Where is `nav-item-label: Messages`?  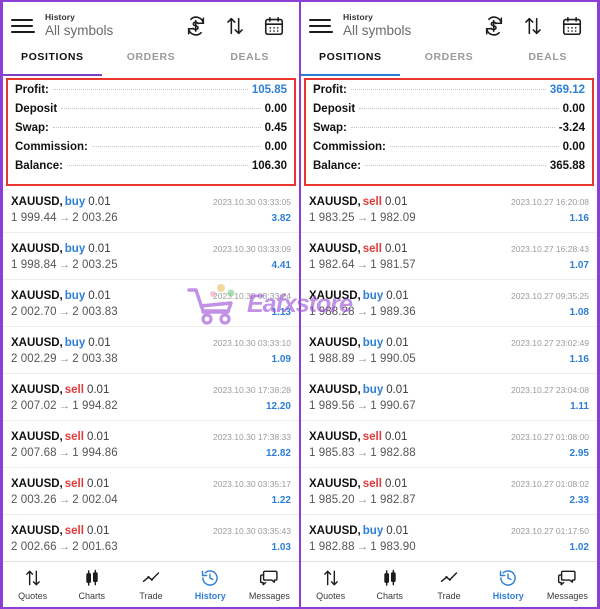
nav-item-label: Messages is located at coordinates (567, 596).